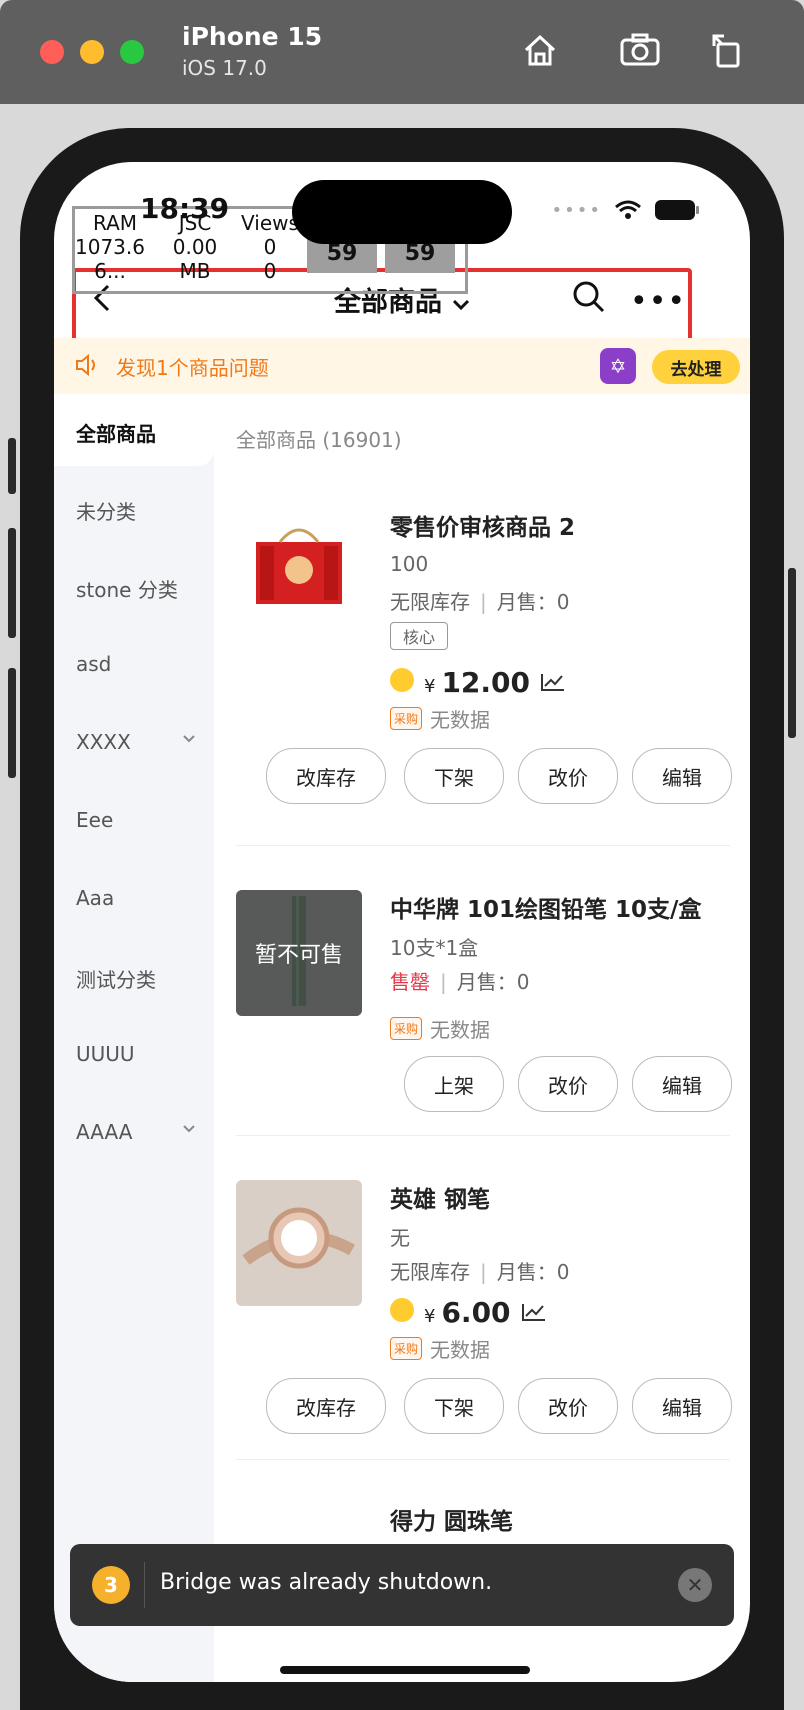 This screenshot has height=1710, width=804. What do you see at coordinates (589, 297) in the screenshot?
I see `search-icon` at bounding box center [589, 297].